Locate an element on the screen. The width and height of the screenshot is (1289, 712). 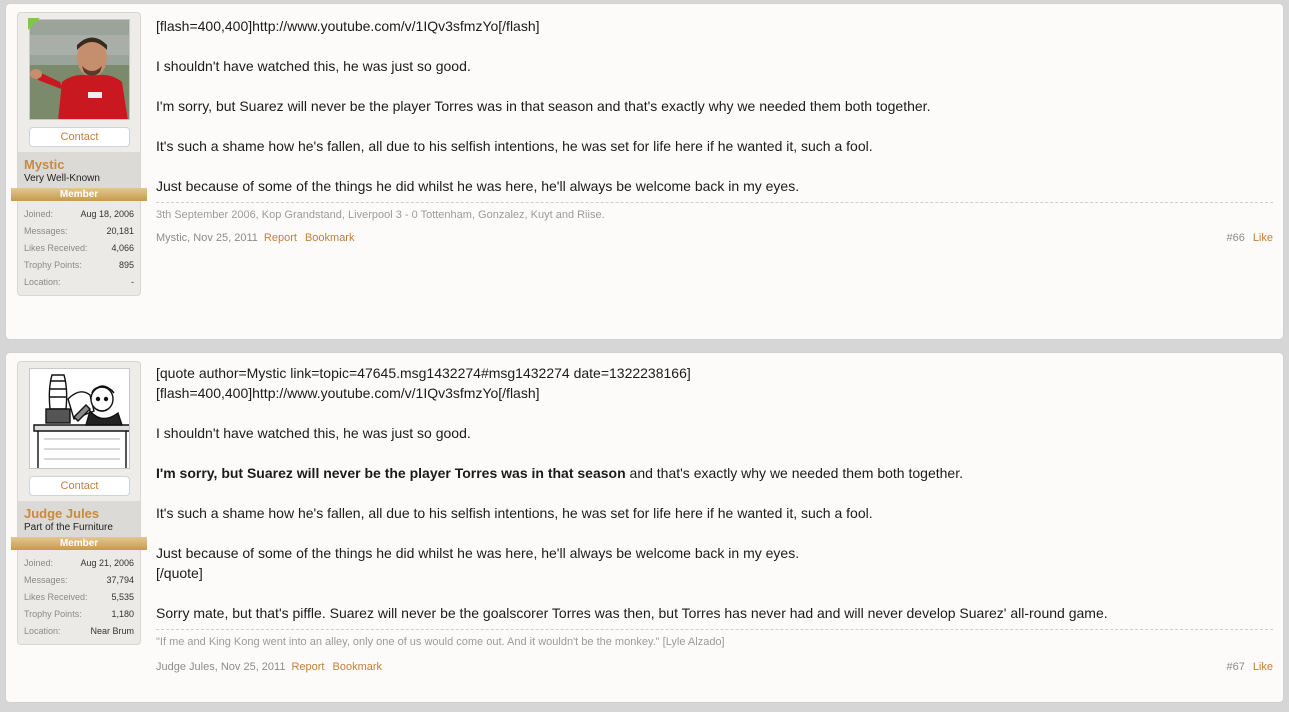
stat-value: Aug 21, 2006 is located at coordinates (107, 563).